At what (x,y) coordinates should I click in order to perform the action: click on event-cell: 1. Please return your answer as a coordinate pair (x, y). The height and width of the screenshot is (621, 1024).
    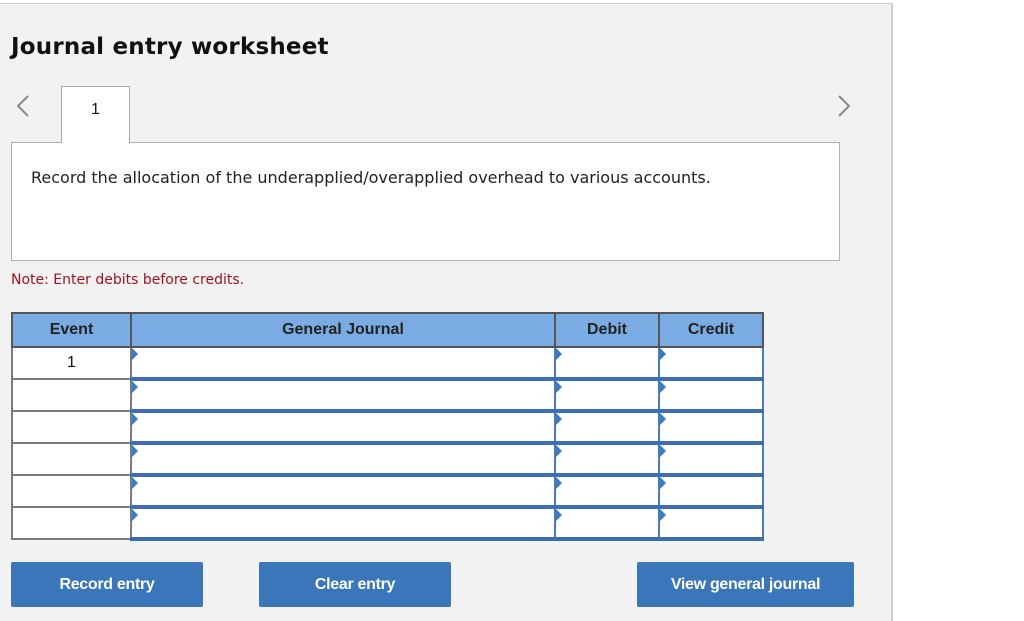
    Looking at the image, I should click on (71, 363).